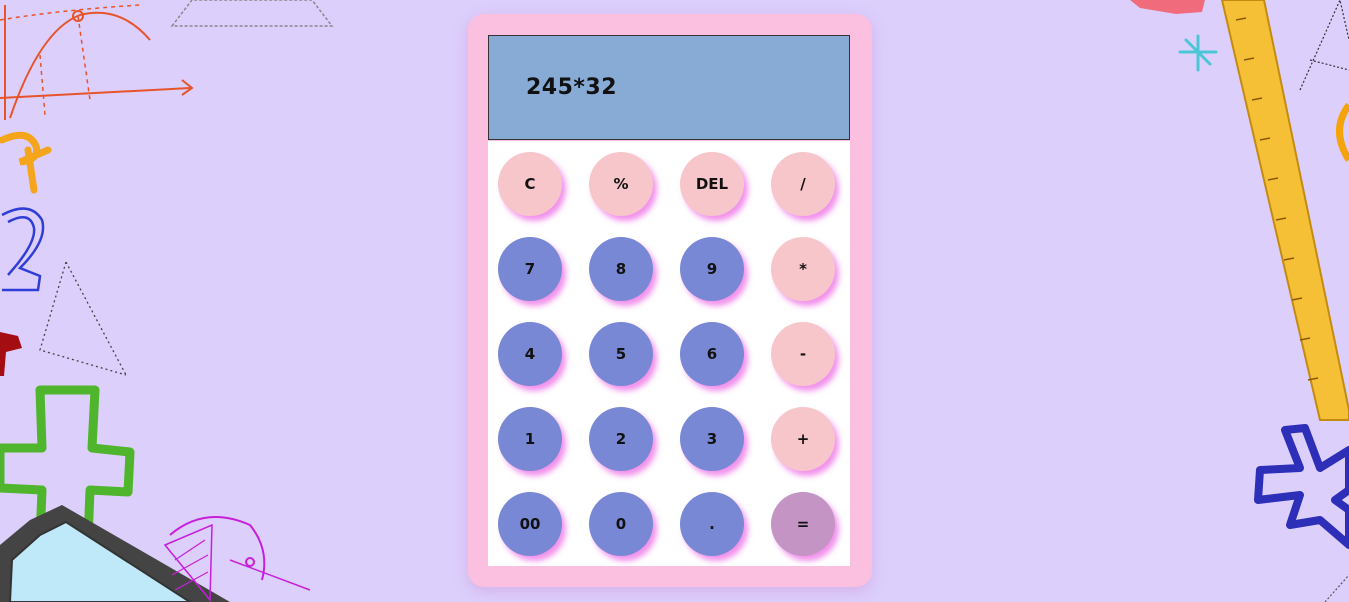  I want to click on clear-button: C, so click(530, 184).